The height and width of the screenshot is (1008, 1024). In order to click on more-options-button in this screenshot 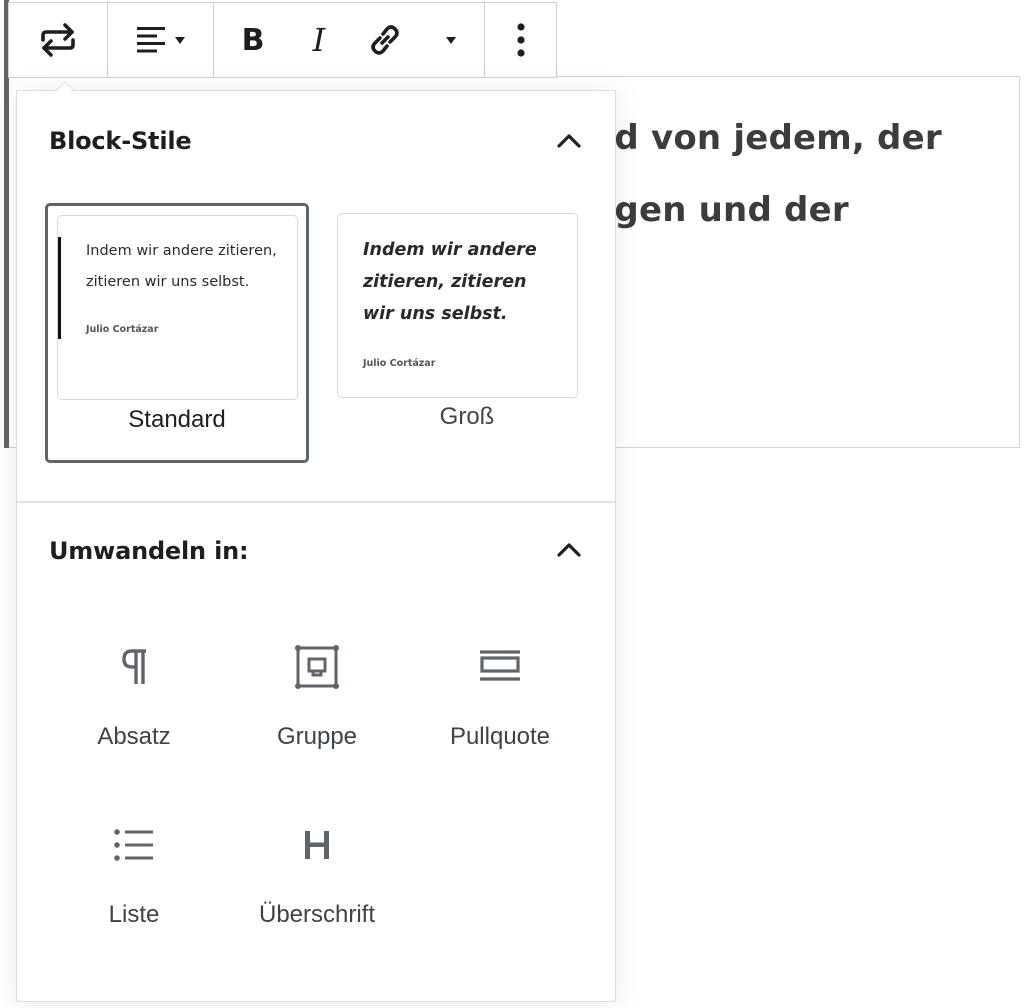, I will do `click(520, 40)`.